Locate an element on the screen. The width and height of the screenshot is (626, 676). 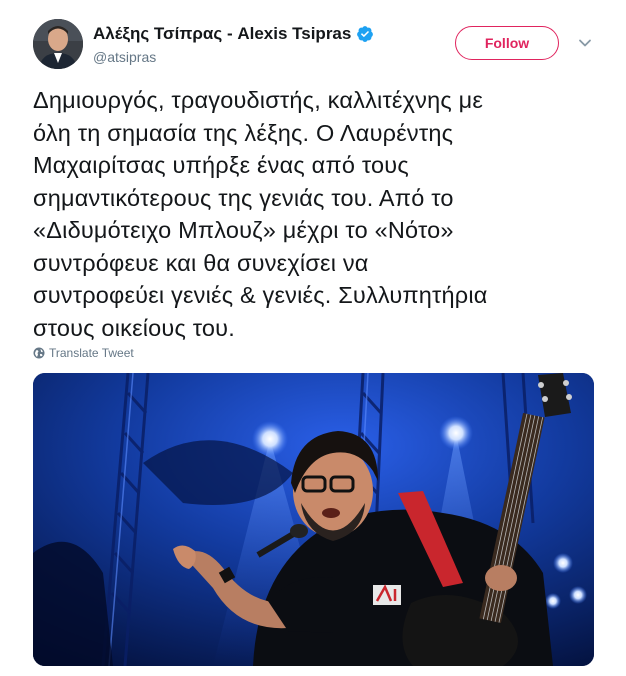
translate-tweet-link: Translate Tweet is located at coordinates (83, 353).